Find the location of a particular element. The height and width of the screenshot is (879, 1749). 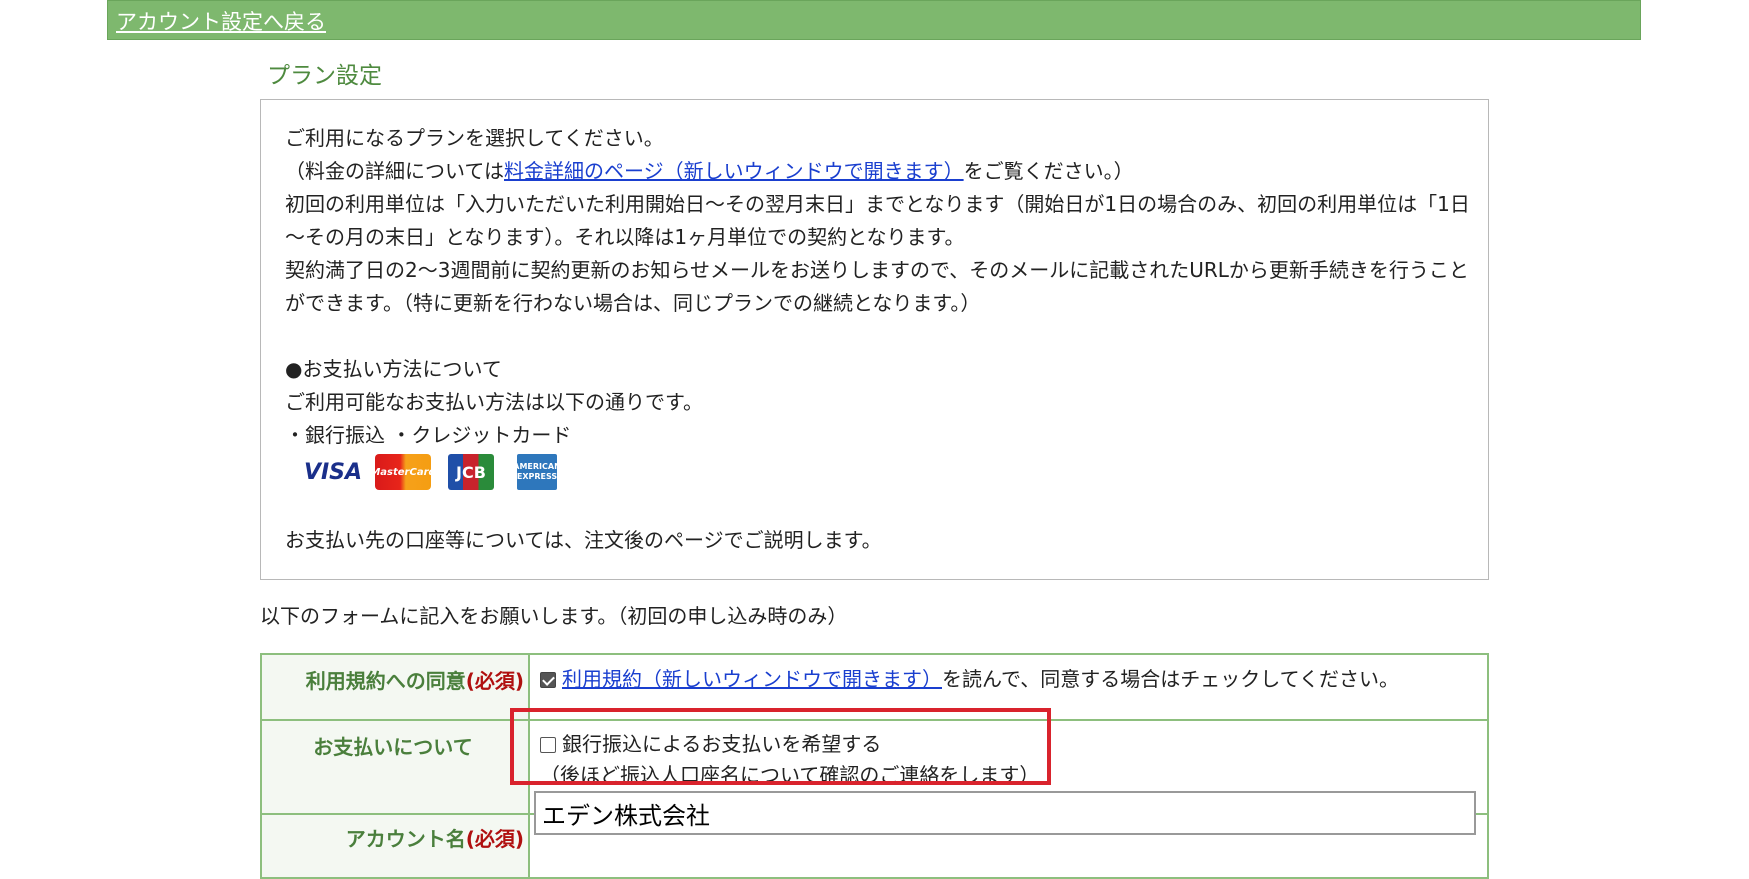

jcb-logo-icon: JCB is located at coordinates (471, 472).